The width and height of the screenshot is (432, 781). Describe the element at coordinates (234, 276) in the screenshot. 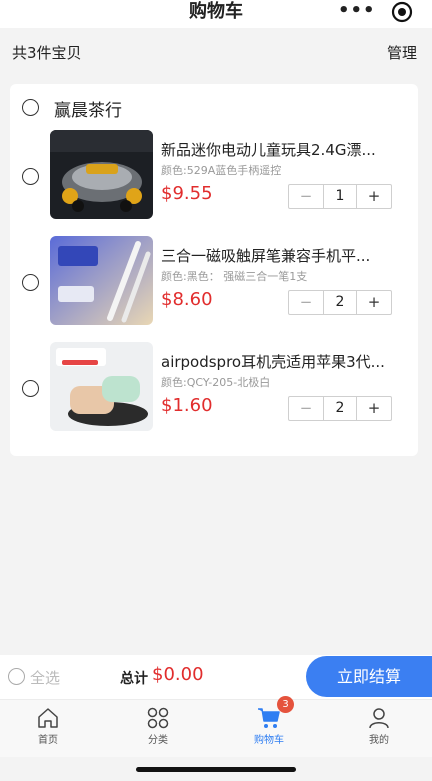

I see `item-spec: 颜色:黑色： 强磁三合一笔1支` at that location.